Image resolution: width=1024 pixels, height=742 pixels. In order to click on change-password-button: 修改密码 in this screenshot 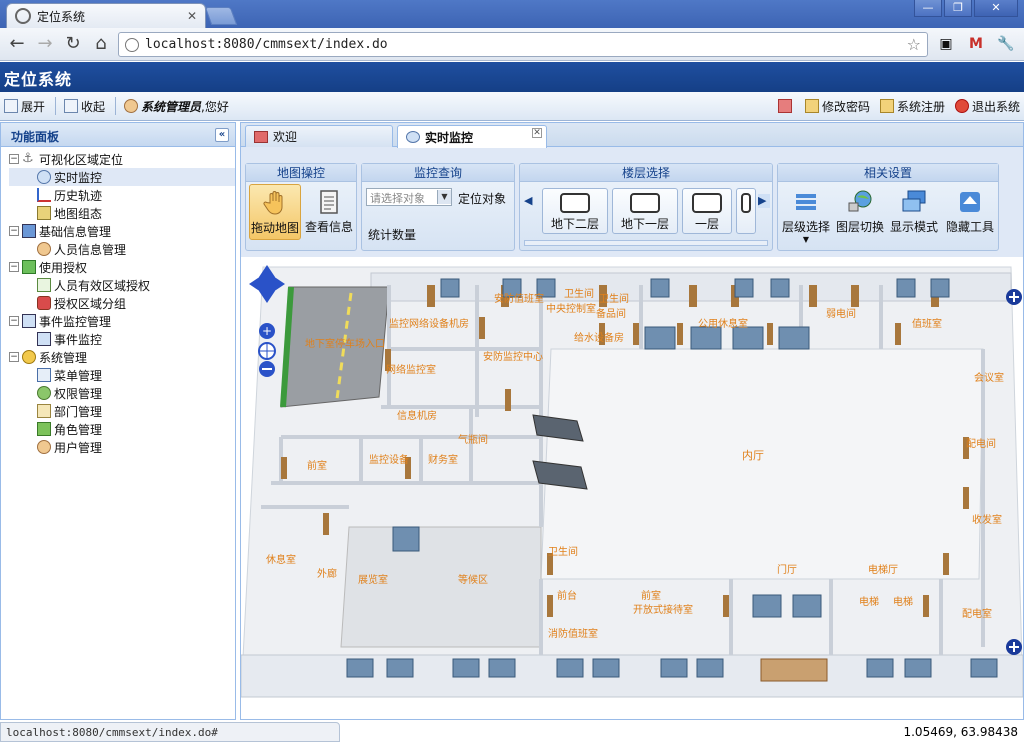, I will do `click(837, 106)`.